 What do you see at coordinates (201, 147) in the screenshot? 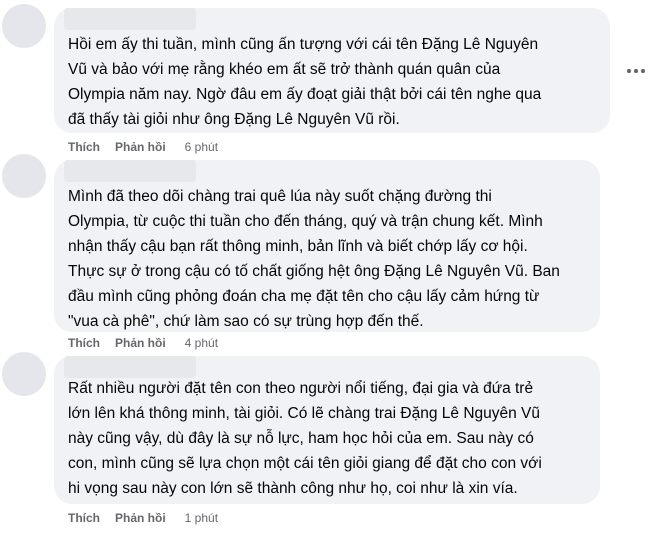
I see `comment-time: 6 phút` at bounding box center [201, 147].